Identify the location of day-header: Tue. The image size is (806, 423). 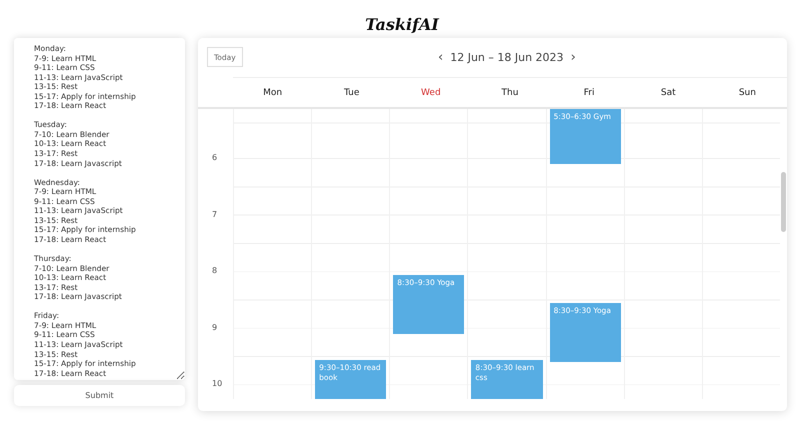
(352, 93).